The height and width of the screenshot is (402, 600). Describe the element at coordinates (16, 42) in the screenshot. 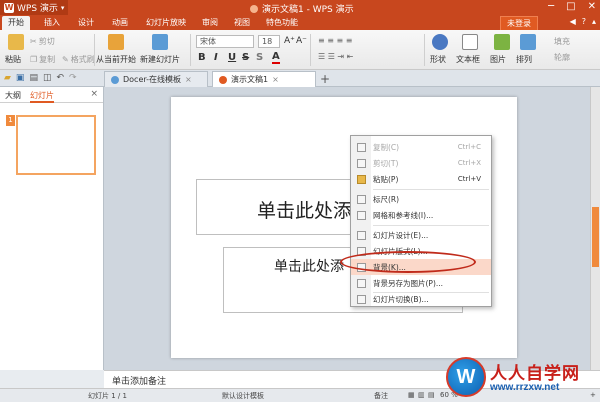

I see `paste-icon` at that location.